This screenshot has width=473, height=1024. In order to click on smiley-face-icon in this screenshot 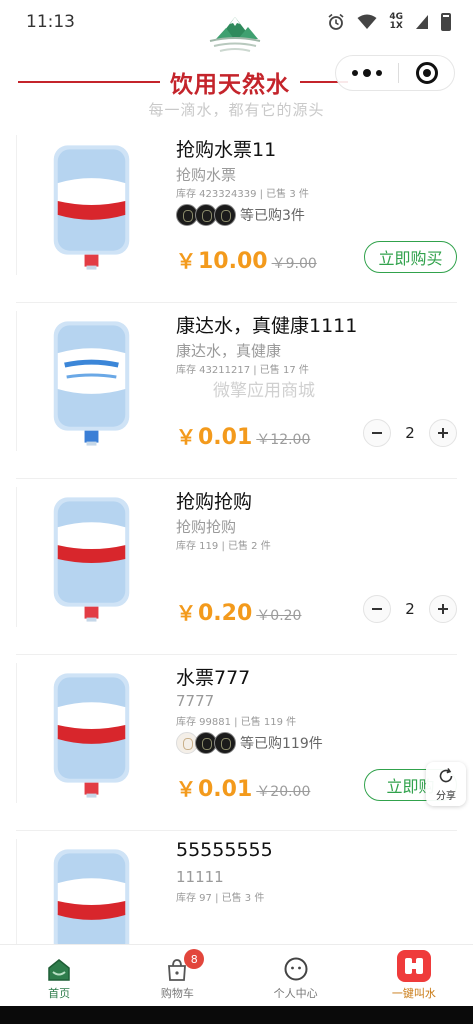, I will do `click(296, 969)`.